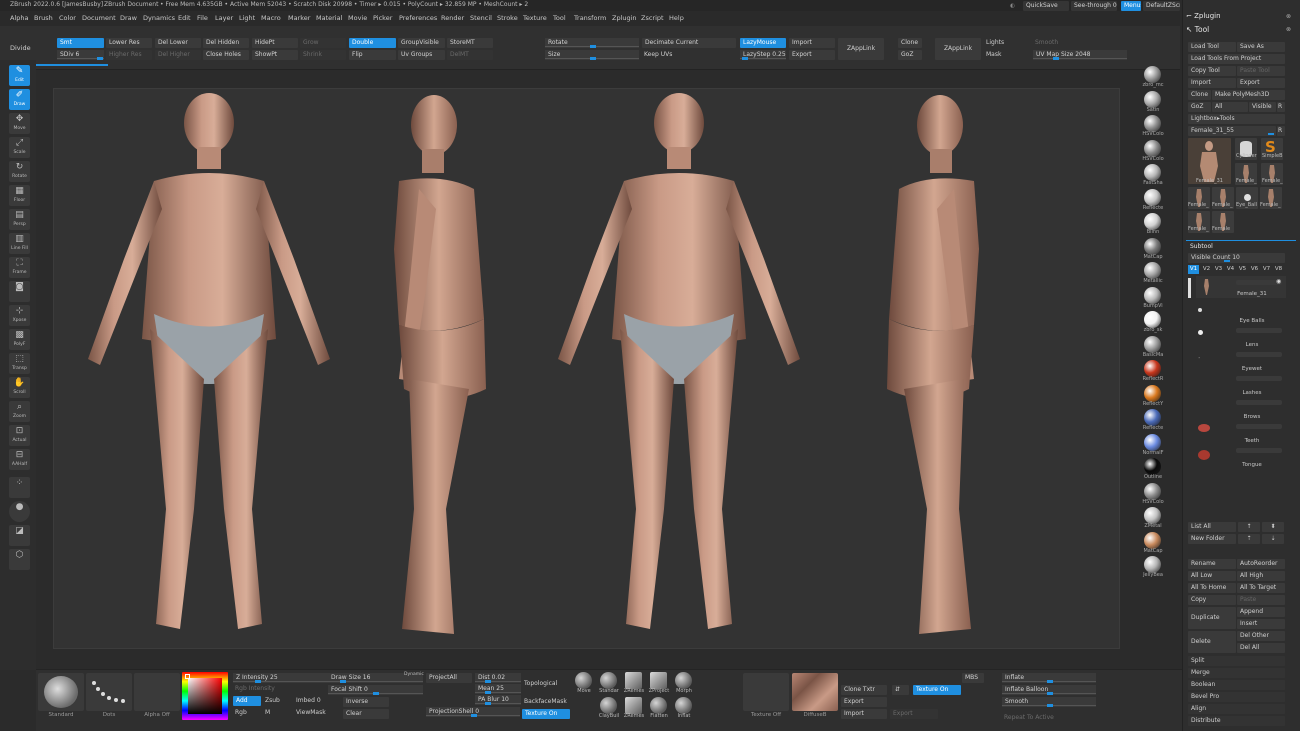 This screenshot has width=1300, height=731. What do you see at coordinates (633, 705) in the screenshot?
I see `zremesher2-brush-icon` at bounding box center [633, 705].